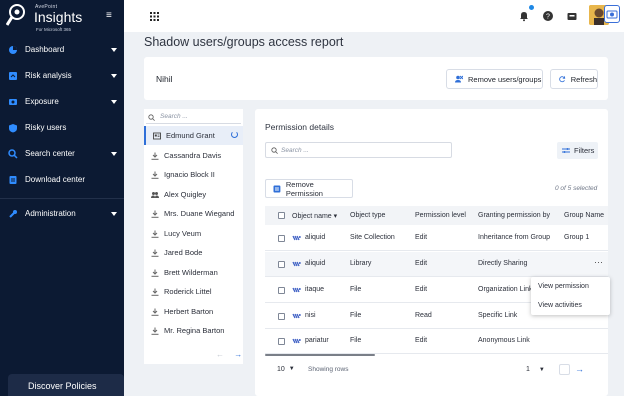 This screenshot has width=624, height=396. What do you see at coordinates (560, 305) in the screenshot?
I see `menu-item-view-activities: View activities` at bounding box center [560, 305].